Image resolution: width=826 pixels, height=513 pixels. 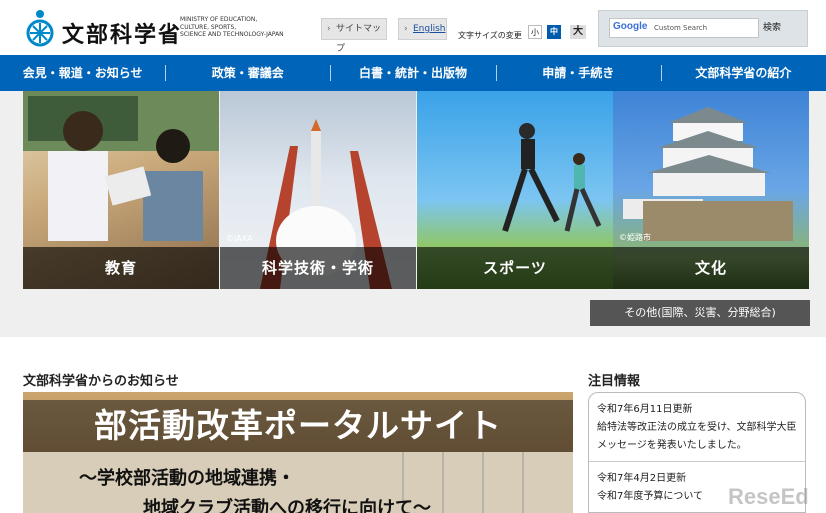 I want to click on banner-title: 部活動改革ポータルサイト, so click(x=298, y=426).